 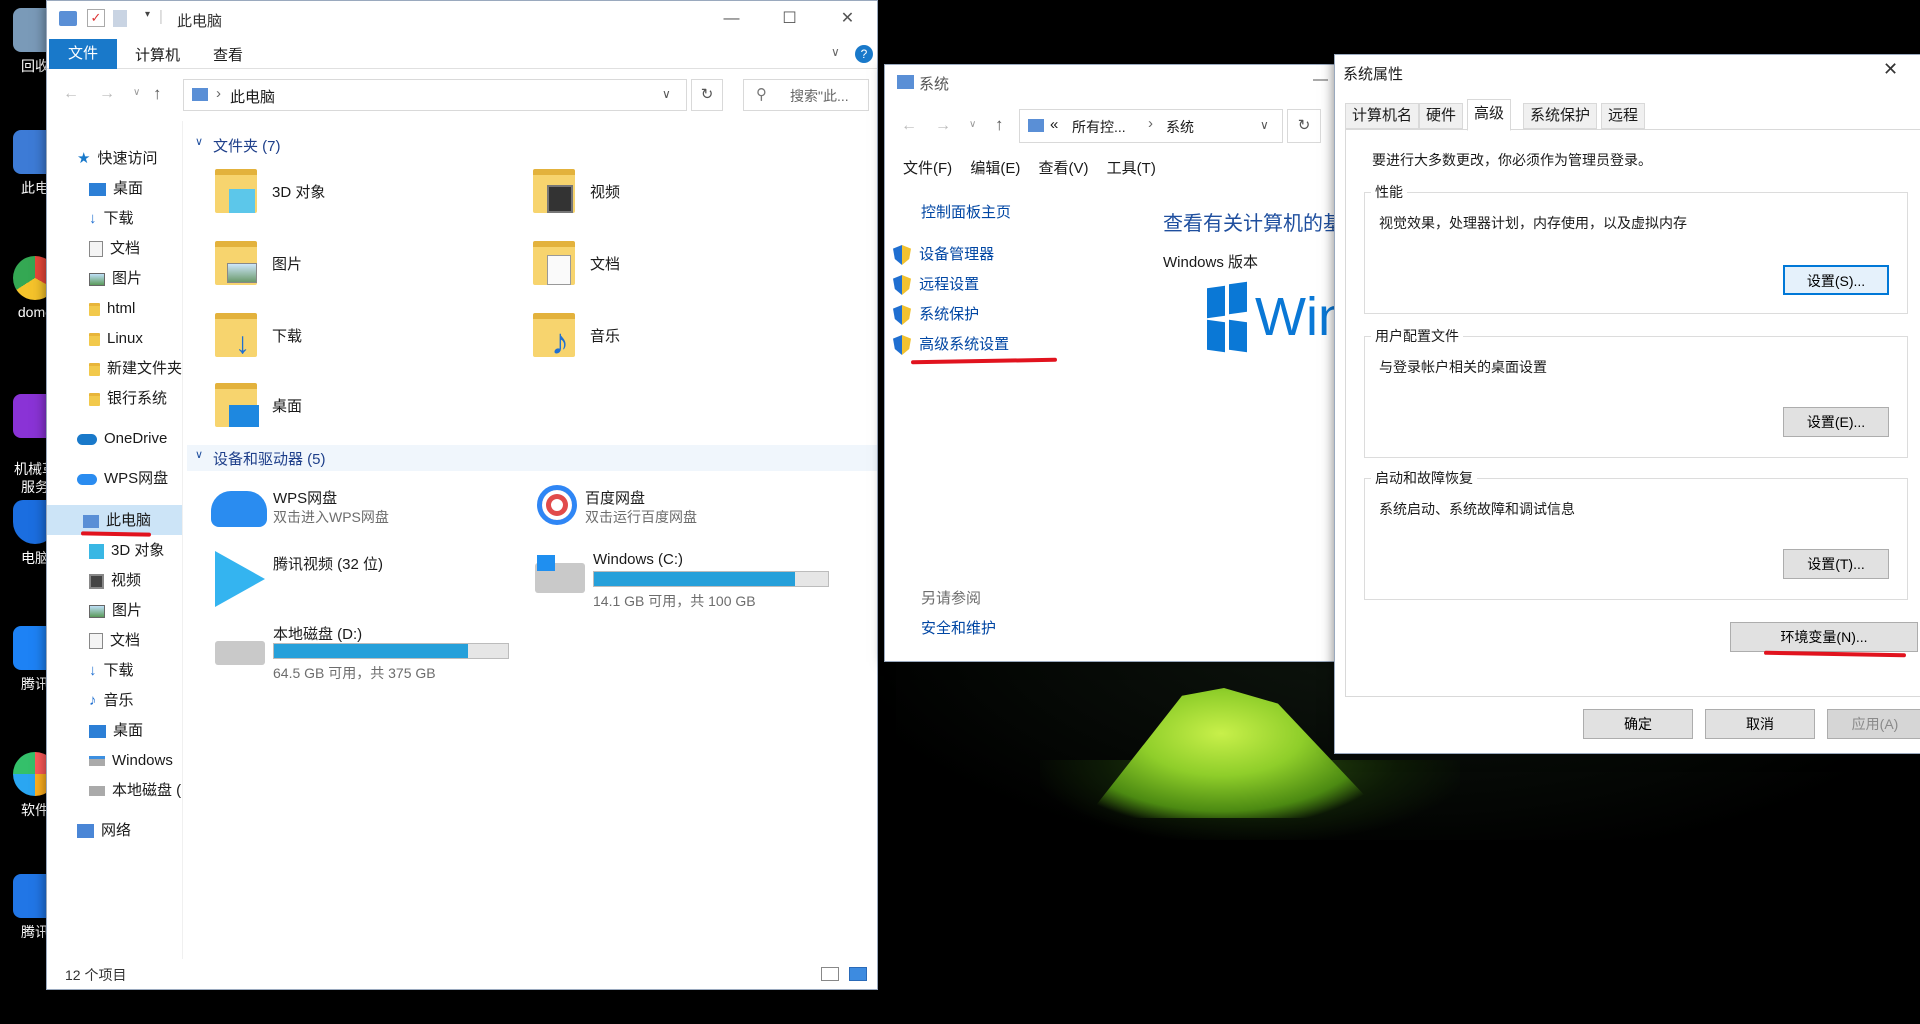 I want to click on expand-ribbon-icon: ∨, so click(x=835, y=52).